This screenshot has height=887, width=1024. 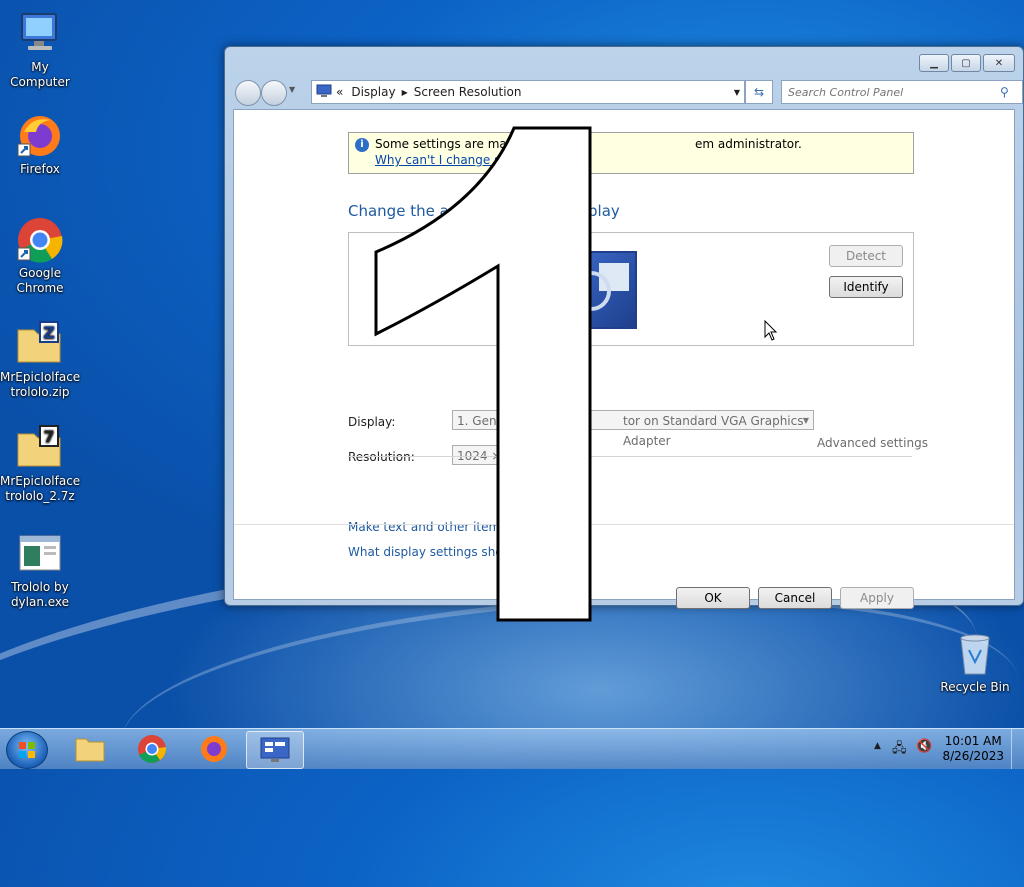 What do you see at coordinates (899, 750) in the screenshot?
I see `network-icon: 🖧` at bounding box center [899, 750].